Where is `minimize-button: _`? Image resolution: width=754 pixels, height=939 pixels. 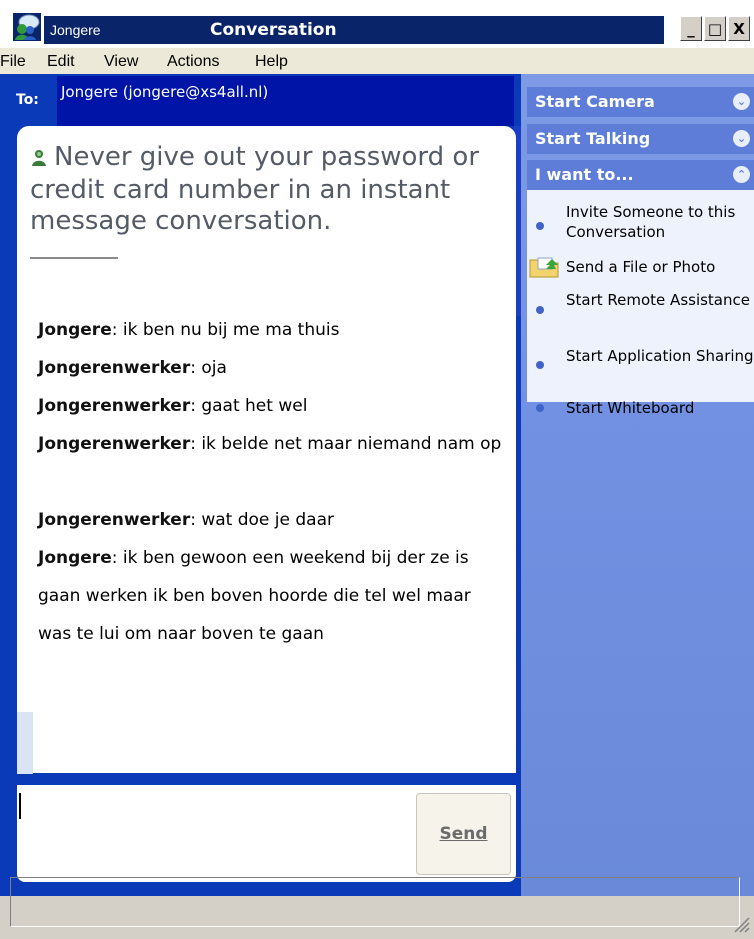
minimize-button: _ is located at coordinates (691, 28).